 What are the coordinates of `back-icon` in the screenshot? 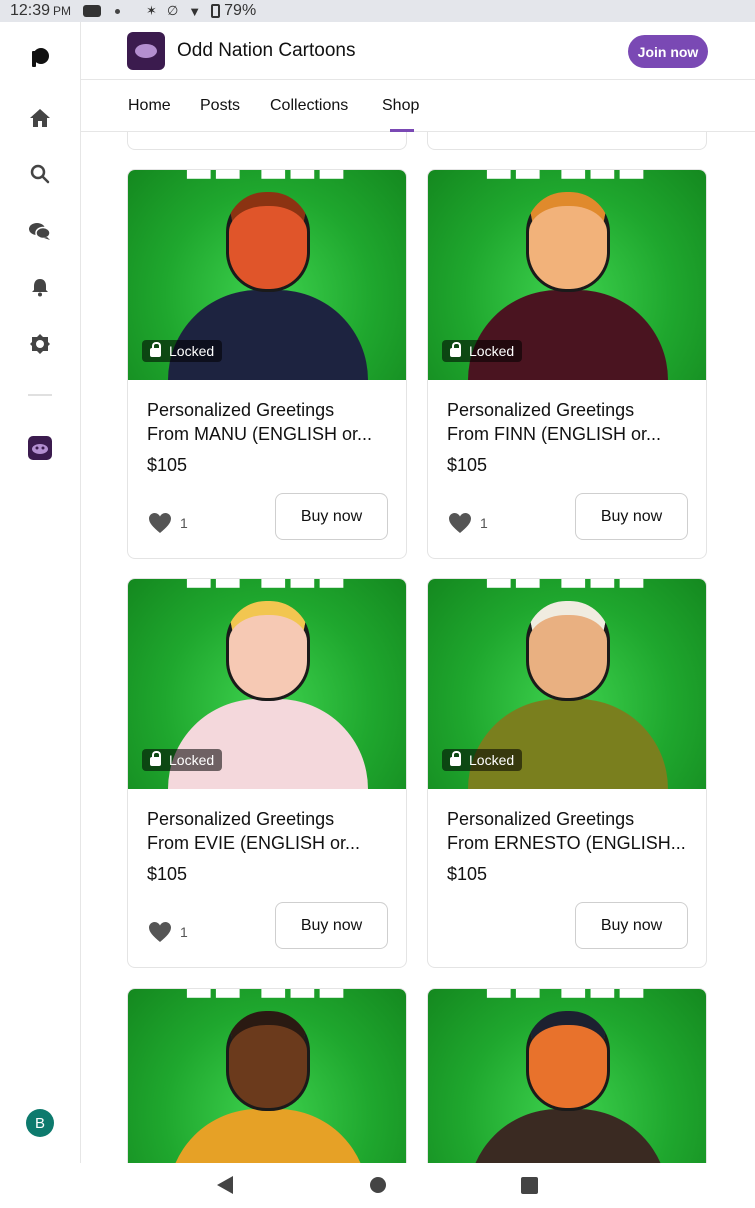 It's located at (225, 1185).